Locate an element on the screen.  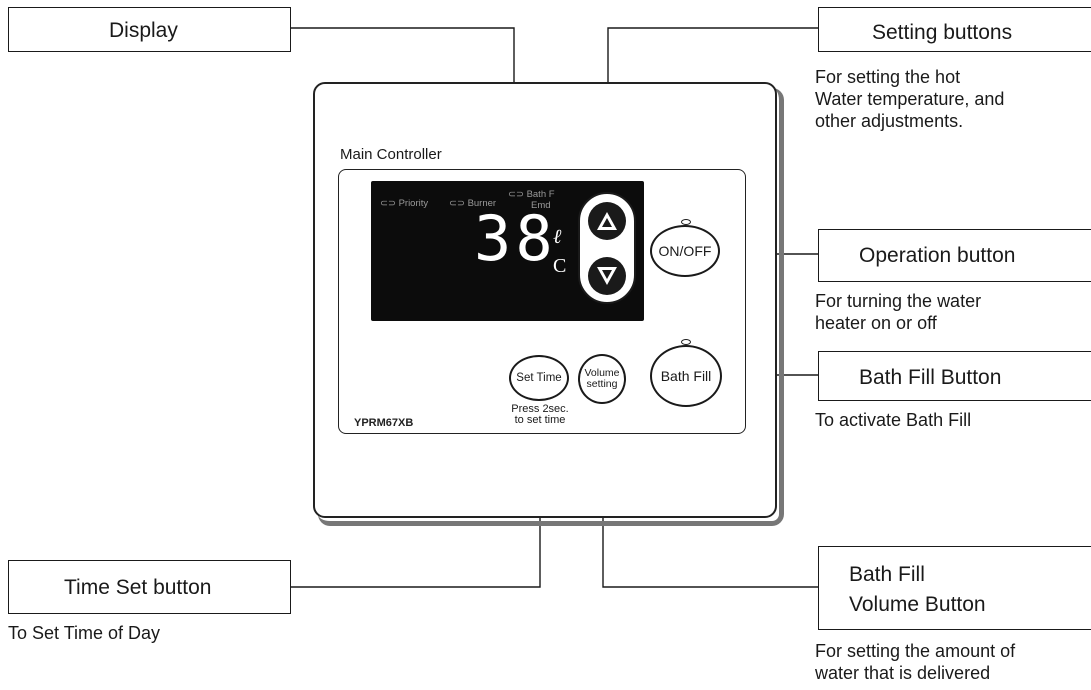
temperature-readout: 38 is located at coordinates (515, 238).